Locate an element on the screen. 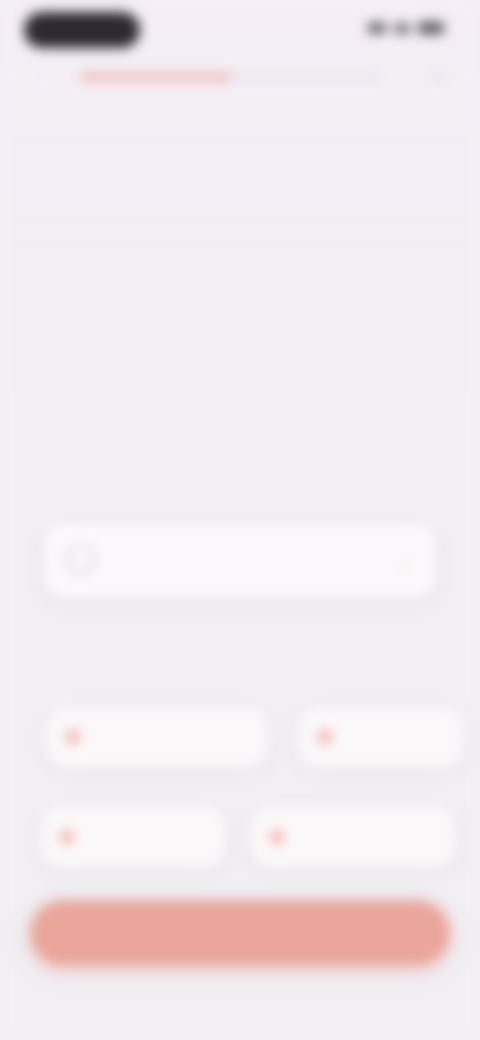 This screenshot has width=480, height=1040. progress-fill is located at coordinates (155, 77).